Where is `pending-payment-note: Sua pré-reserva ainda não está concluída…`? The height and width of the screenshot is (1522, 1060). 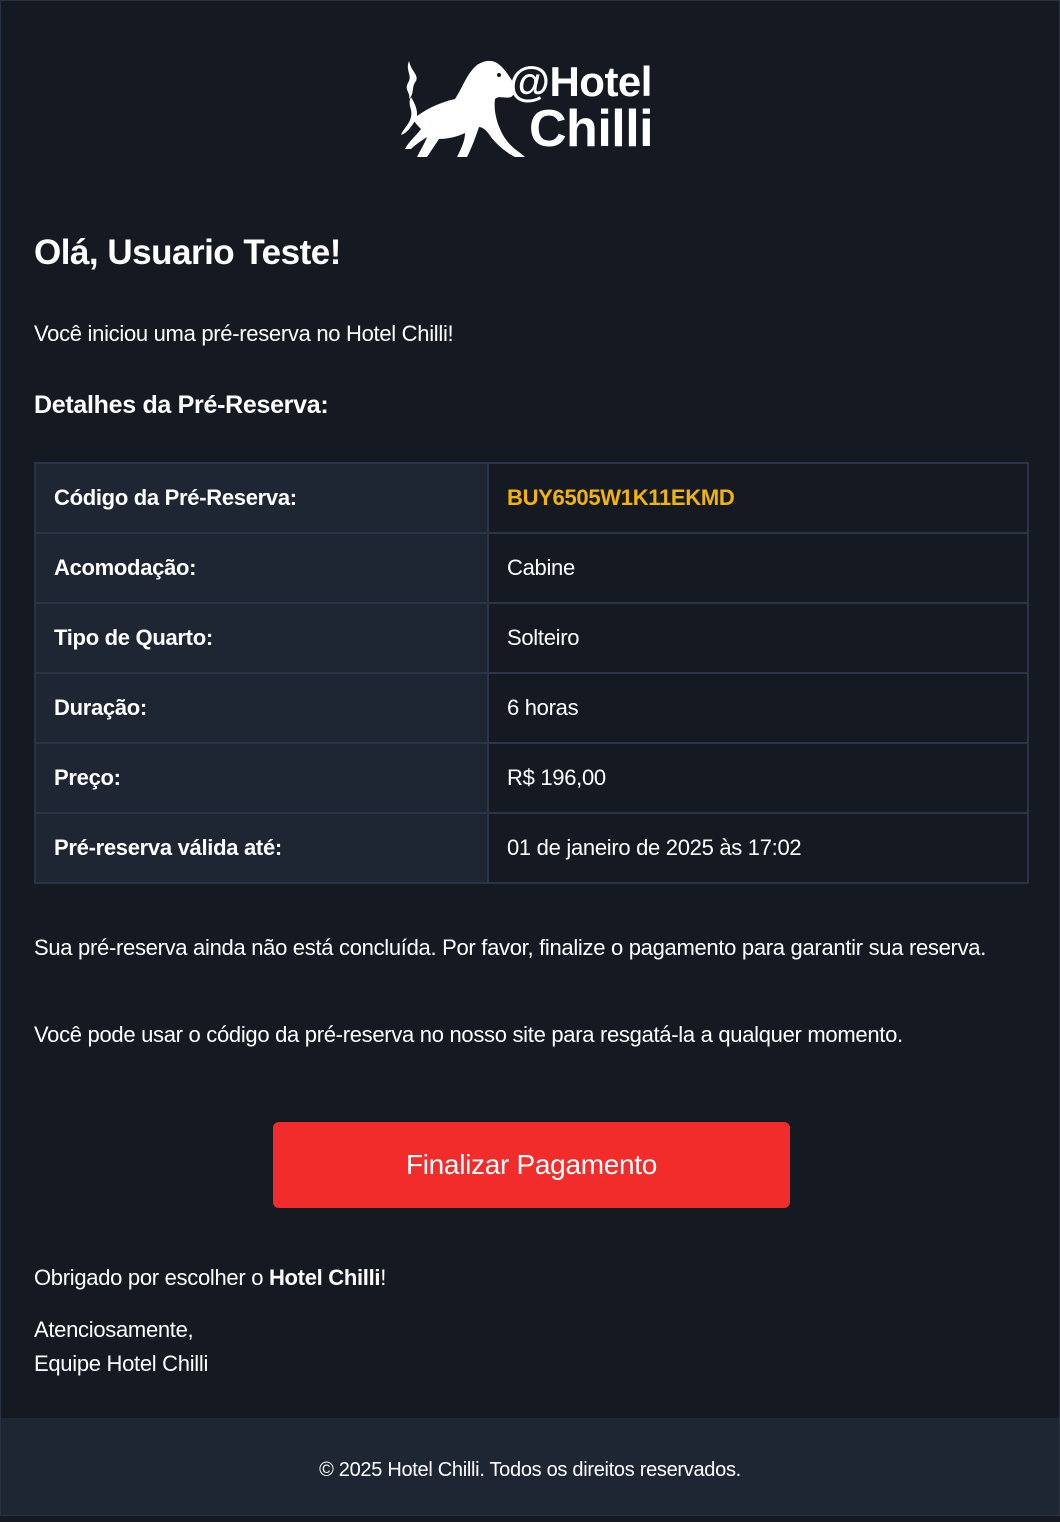
pending-payment-note: Sua pré-reserva ainda não está concluída… is located at coordinates (510, 947).